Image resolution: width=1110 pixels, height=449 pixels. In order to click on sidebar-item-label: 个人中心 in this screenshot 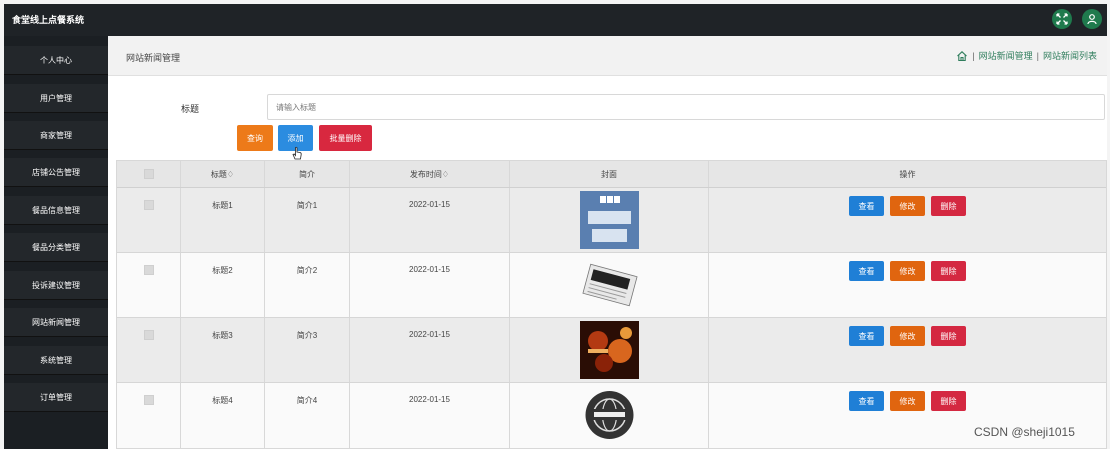, I will do `click(56, 60)`.